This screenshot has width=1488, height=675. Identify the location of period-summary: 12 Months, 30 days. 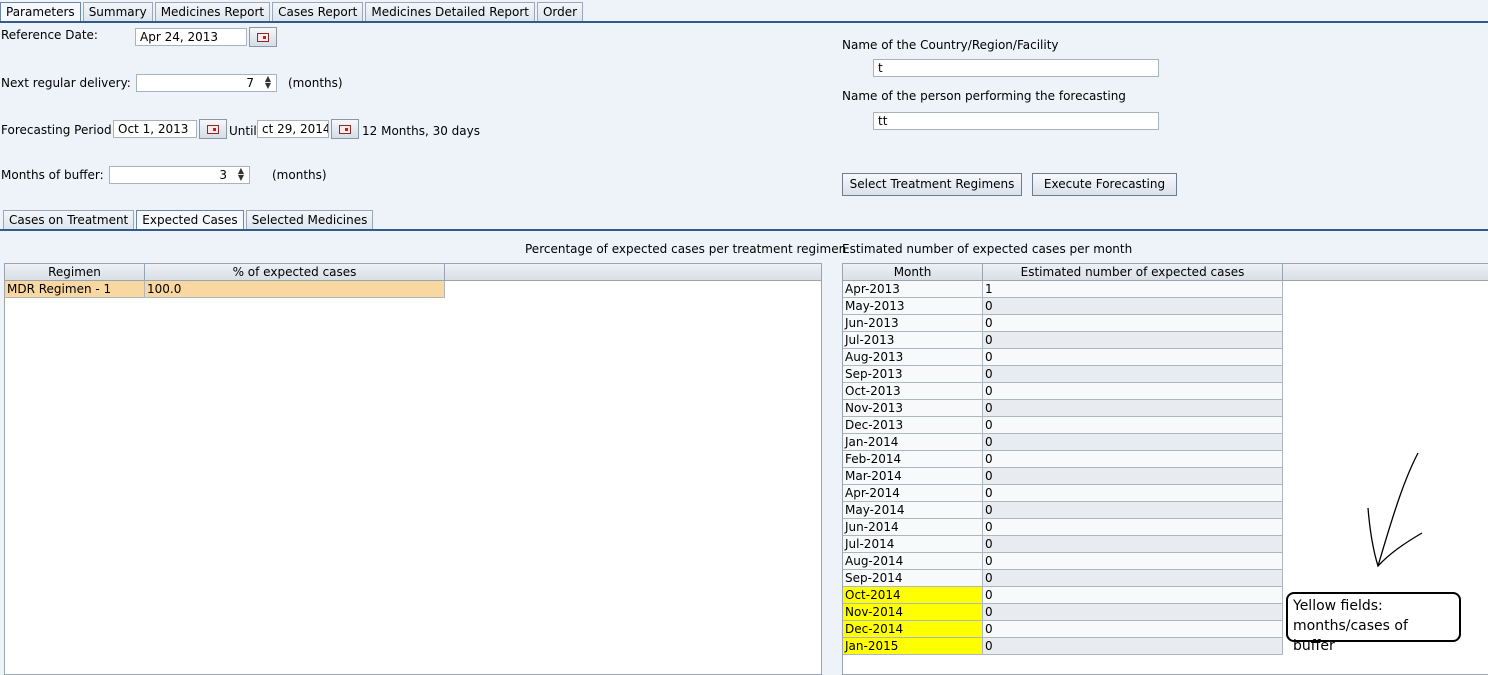
(421, 131).